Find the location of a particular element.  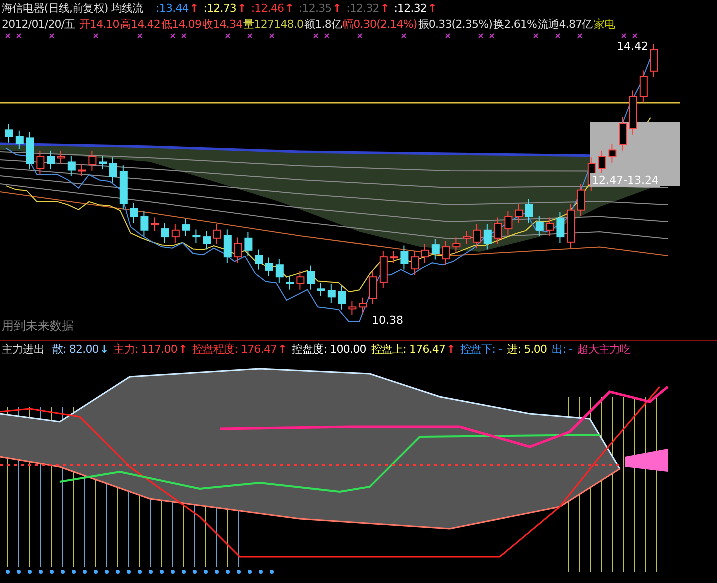

indicator-value: 控盘上: 176.47 is located at coordinates (408, 349).